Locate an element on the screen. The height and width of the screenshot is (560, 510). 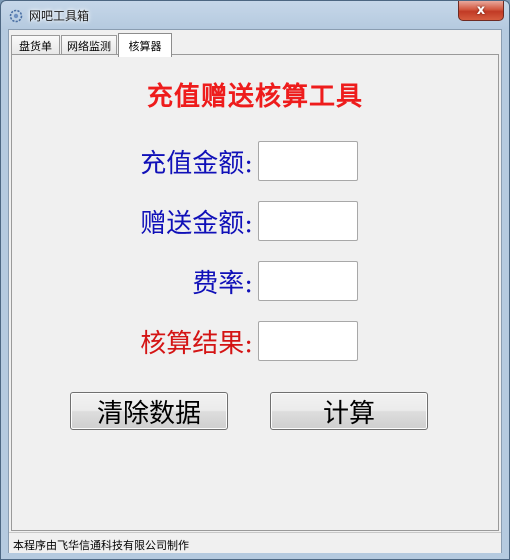
tab-inventory: 盘货单 is located at coordinates (35, 45).